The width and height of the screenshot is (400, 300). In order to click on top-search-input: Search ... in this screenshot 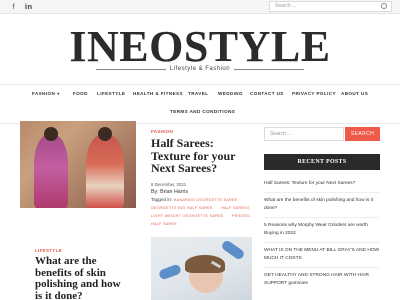, I will do `click(330, 6)`.